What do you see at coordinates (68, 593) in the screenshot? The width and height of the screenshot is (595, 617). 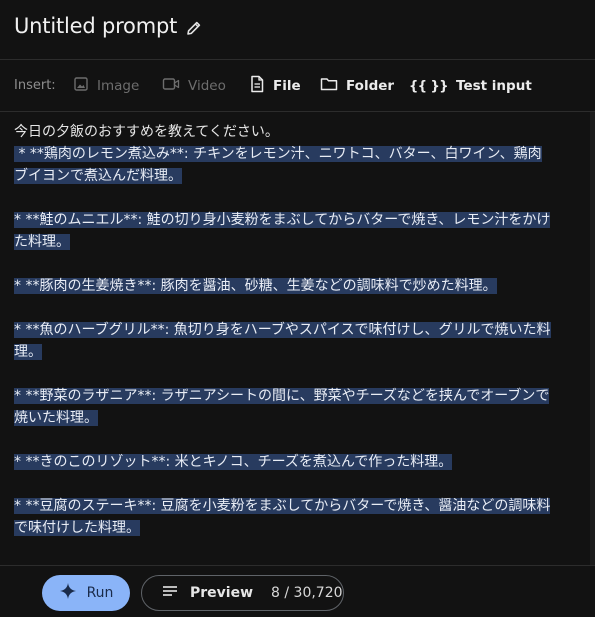 I see `sparkle-icon` at bounding box center [68, 593].